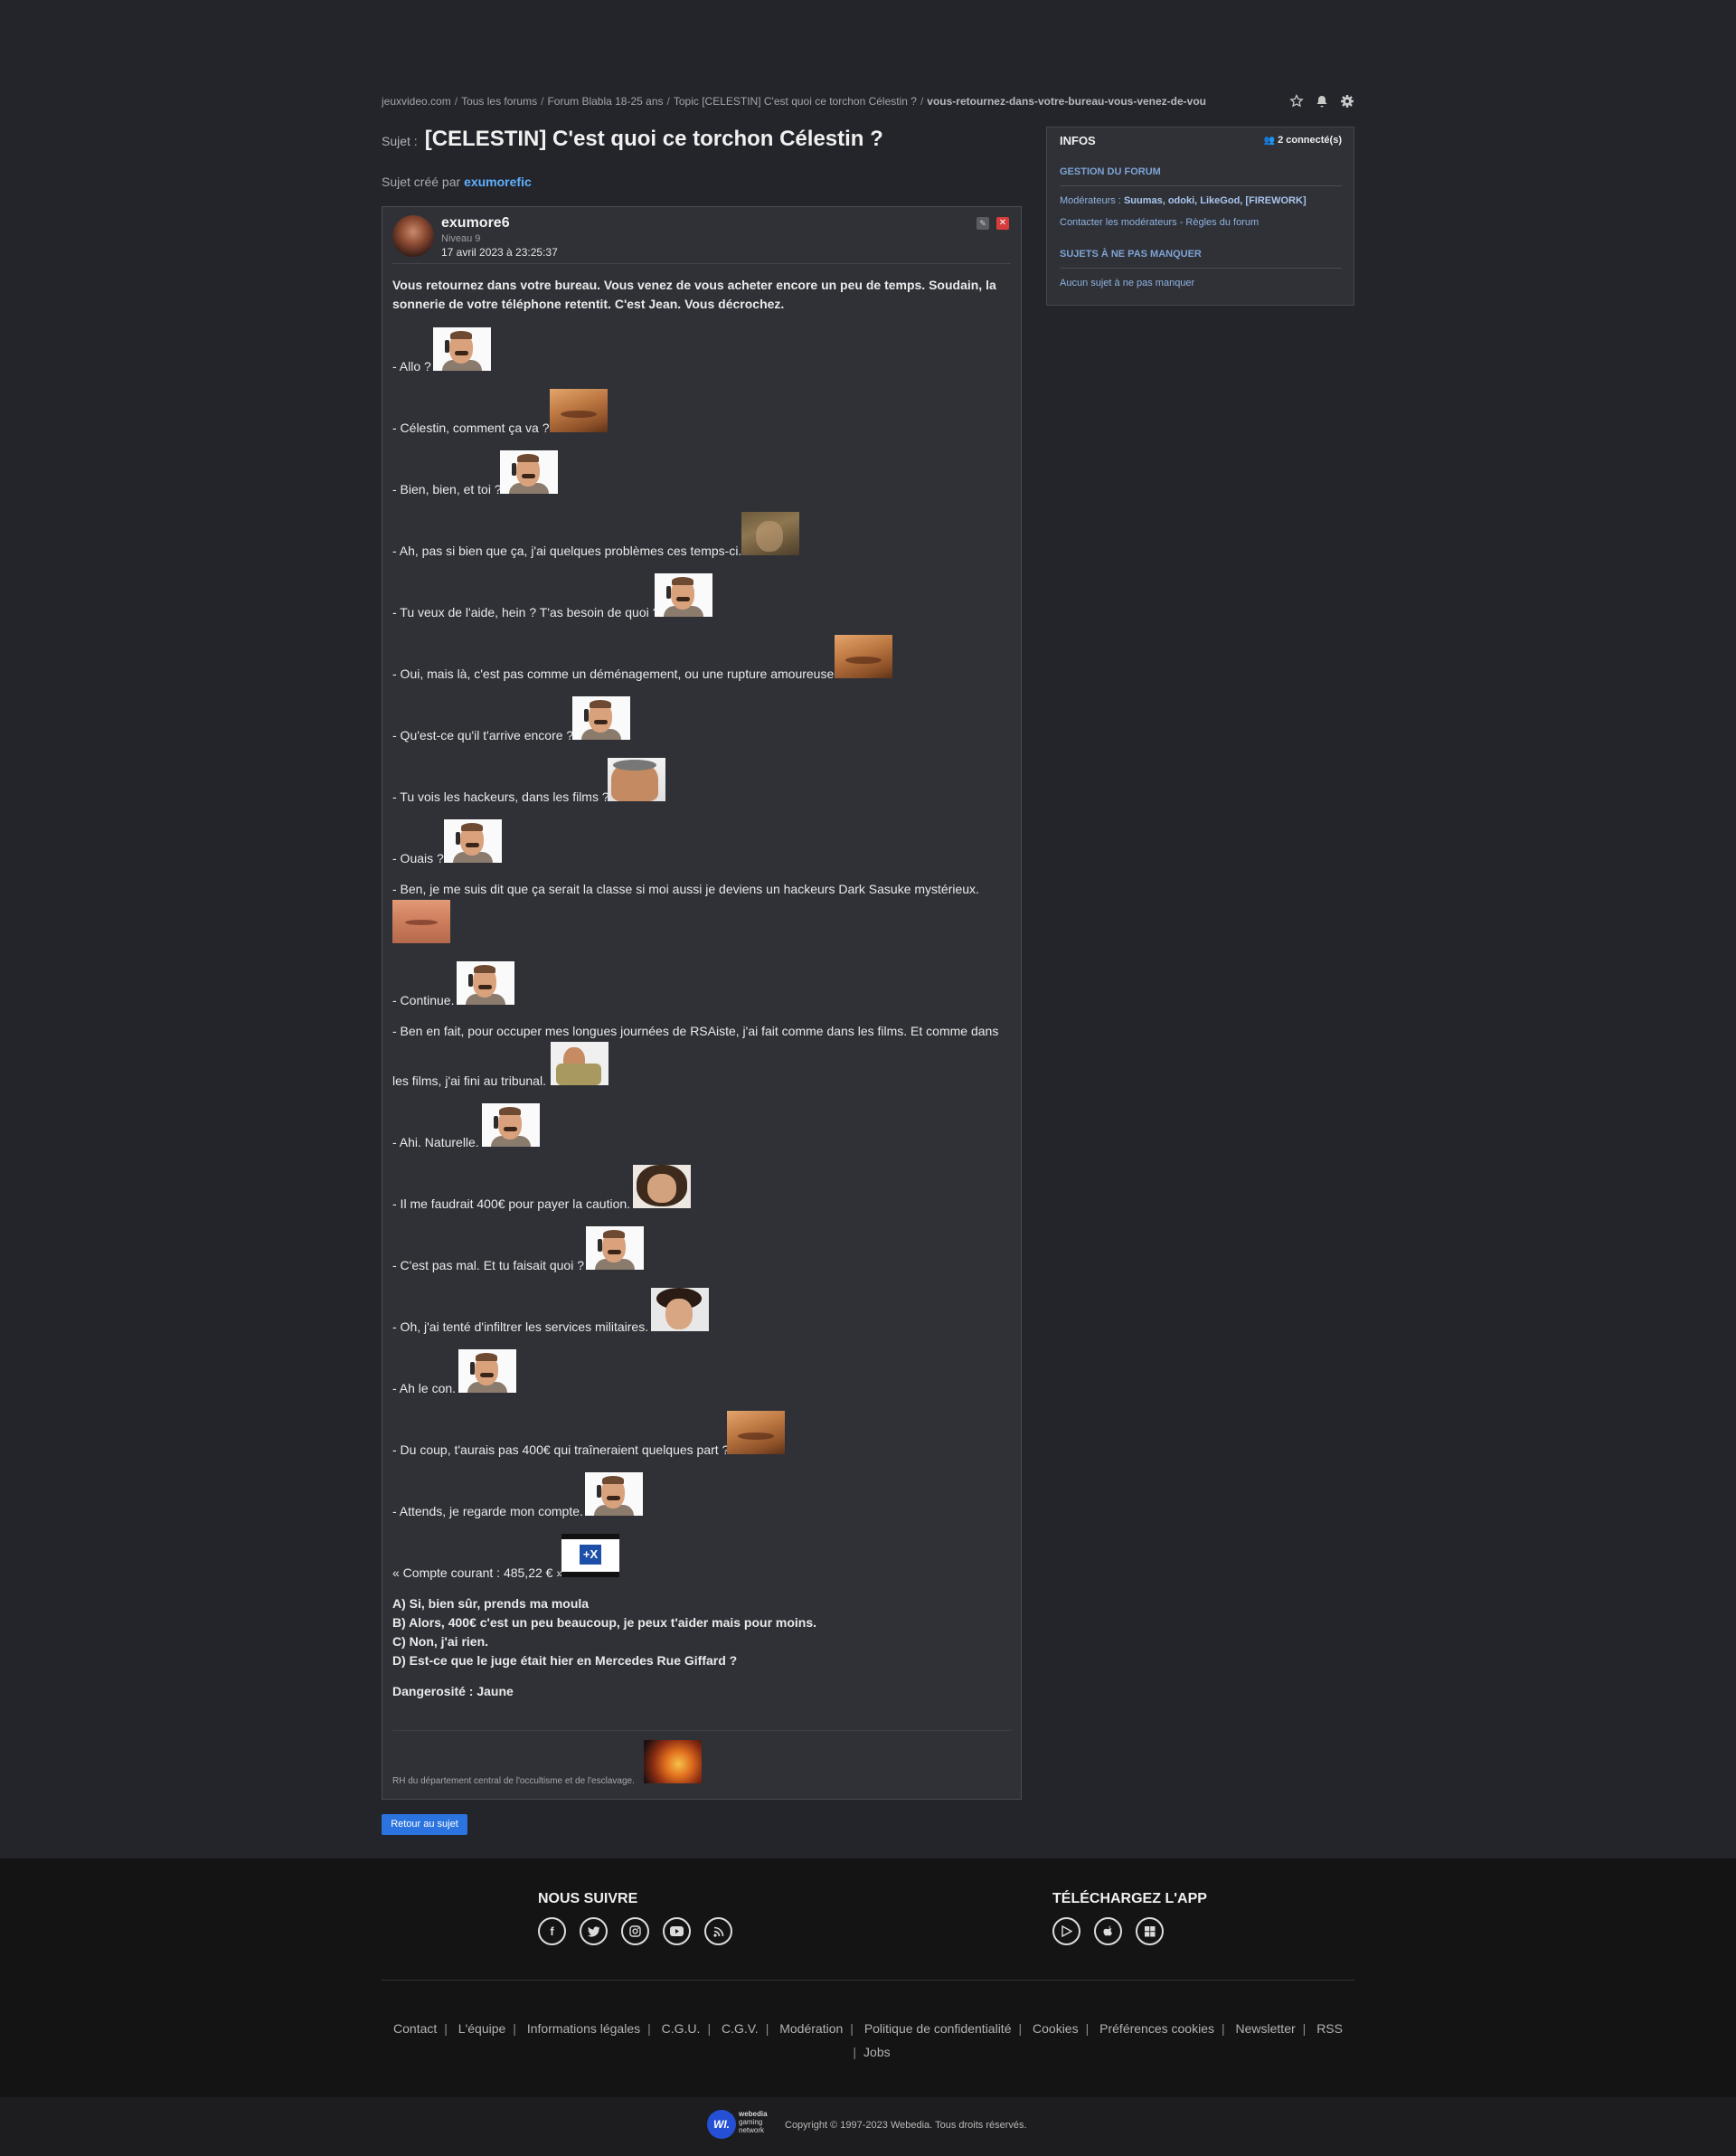  What do you see at coordinates (453, 1691) in the screenshot?
I see `danger-level: Dangerosité : Jaune` at bounding box center [453, 1691].